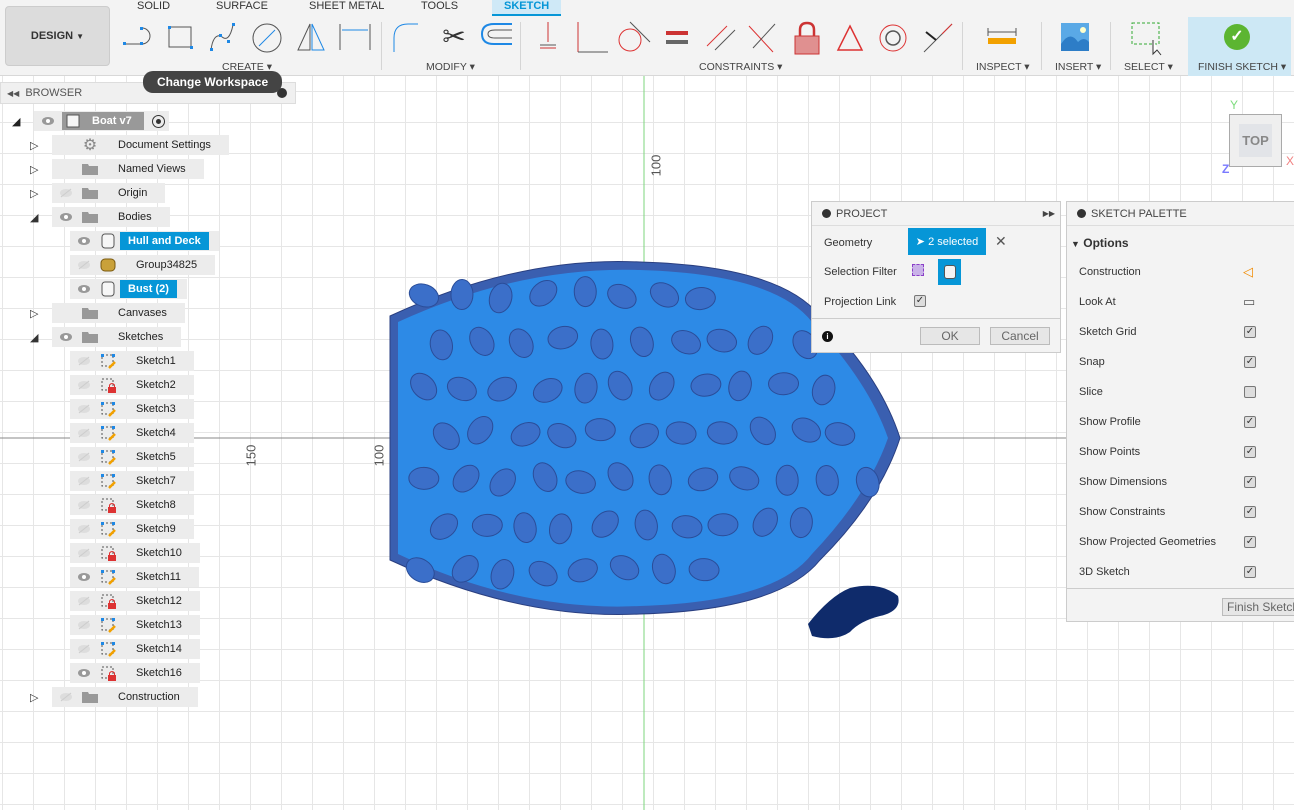 This screenshot has width=1294, height=810. I want to click on insert-menu: INSERT ▾, so click(1078, 67).